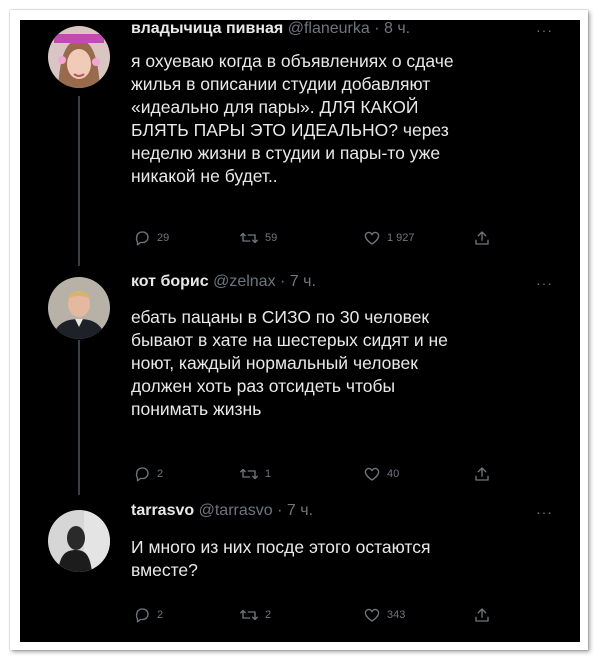 The height and width of the screenshot is (662, 600). Describe the element at coordinates (396, 615) in the screenshot. I see `like-count: 343` at that location.